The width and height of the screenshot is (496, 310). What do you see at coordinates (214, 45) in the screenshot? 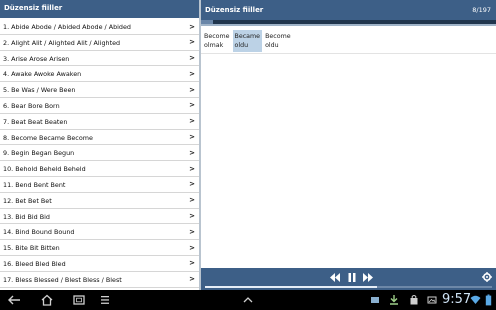
I see `verb-form-meaning: olmak` at bounding box center [214, 45].